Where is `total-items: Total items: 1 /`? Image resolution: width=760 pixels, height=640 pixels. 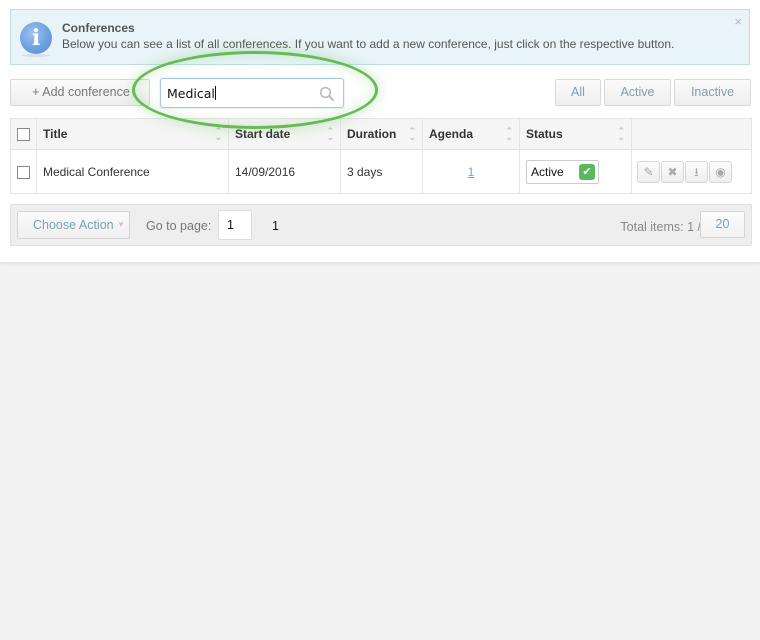 total-items: Total items: 1 / is located at coordinates (660, 227).